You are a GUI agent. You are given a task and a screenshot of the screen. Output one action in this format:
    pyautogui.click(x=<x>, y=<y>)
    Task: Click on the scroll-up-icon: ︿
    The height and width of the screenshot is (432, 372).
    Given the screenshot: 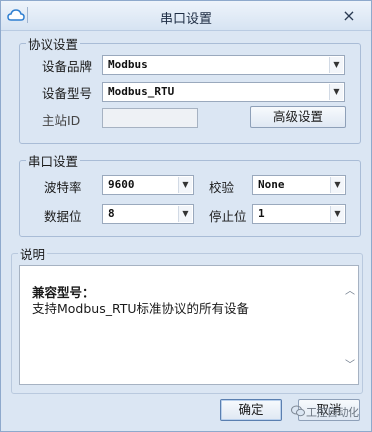 What is the action you would take?
    pyautogui.click(x=350, y=289)
    